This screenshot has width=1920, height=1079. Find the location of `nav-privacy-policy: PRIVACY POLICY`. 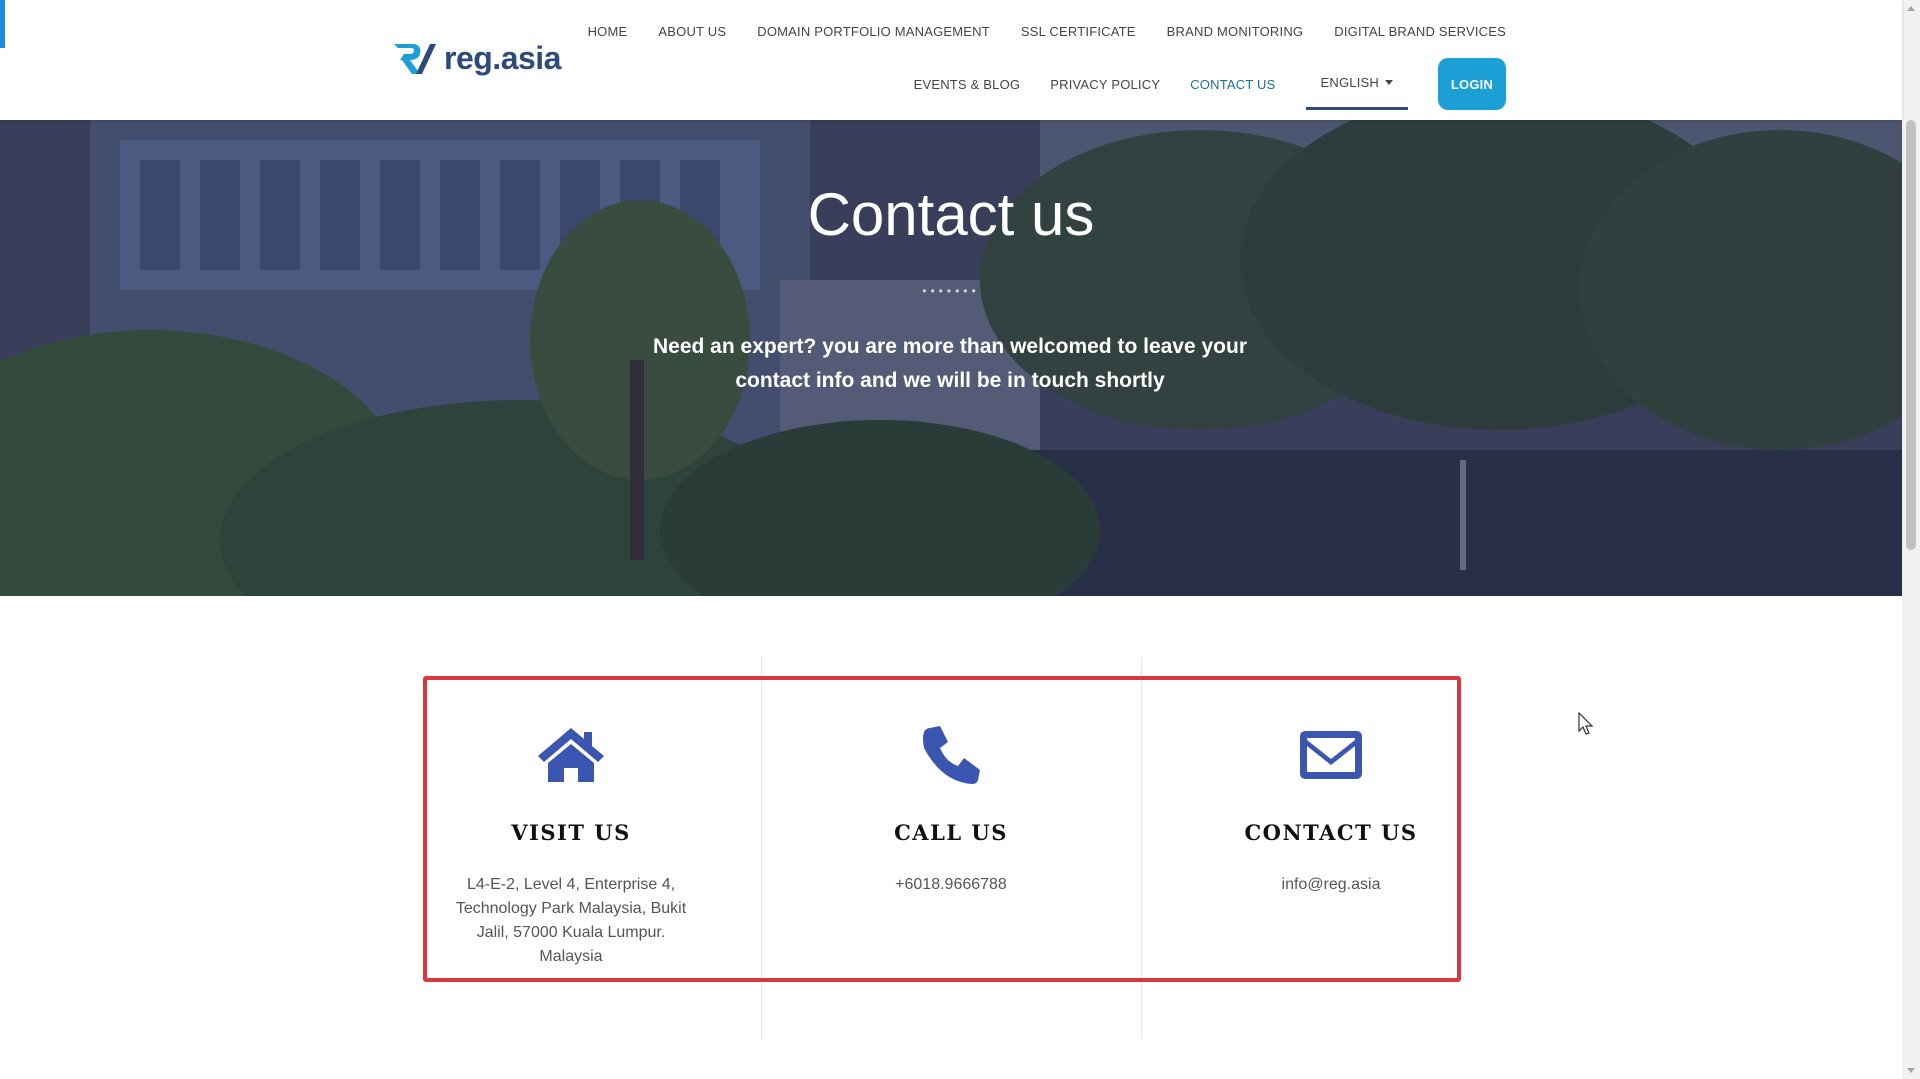

nav-privacy-policy: PRIVACY POLICY is located at coordinates (1105, 84).